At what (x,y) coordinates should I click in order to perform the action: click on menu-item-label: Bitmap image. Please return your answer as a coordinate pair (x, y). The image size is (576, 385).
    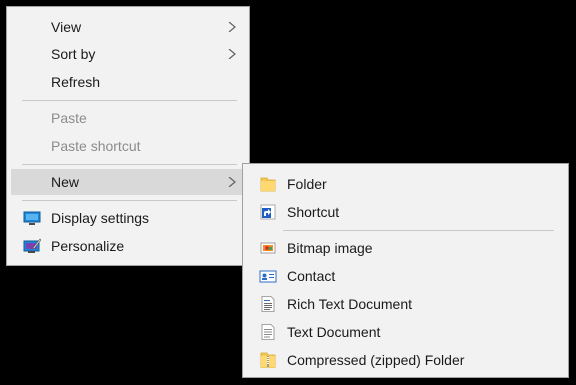
    Looking at the image, I should click on (330, 248).